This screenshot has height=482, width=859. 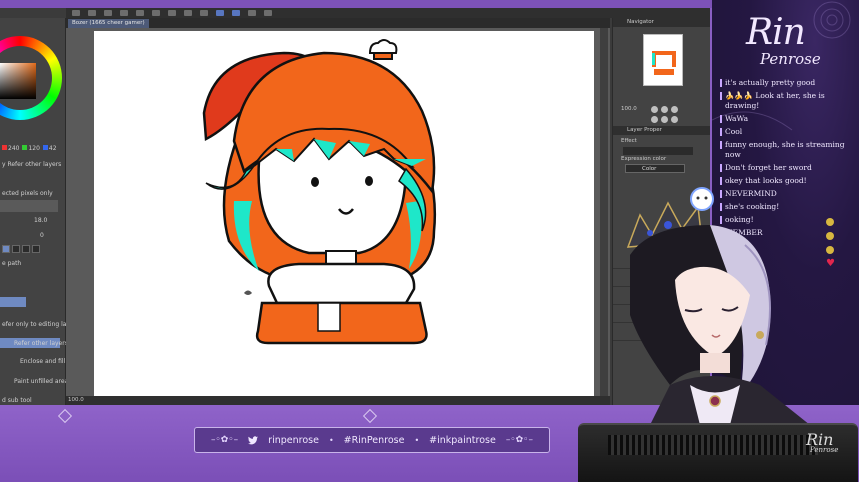 I want to click on chat-message: funny enough, she is streaming now, so click(x=785, y=150).